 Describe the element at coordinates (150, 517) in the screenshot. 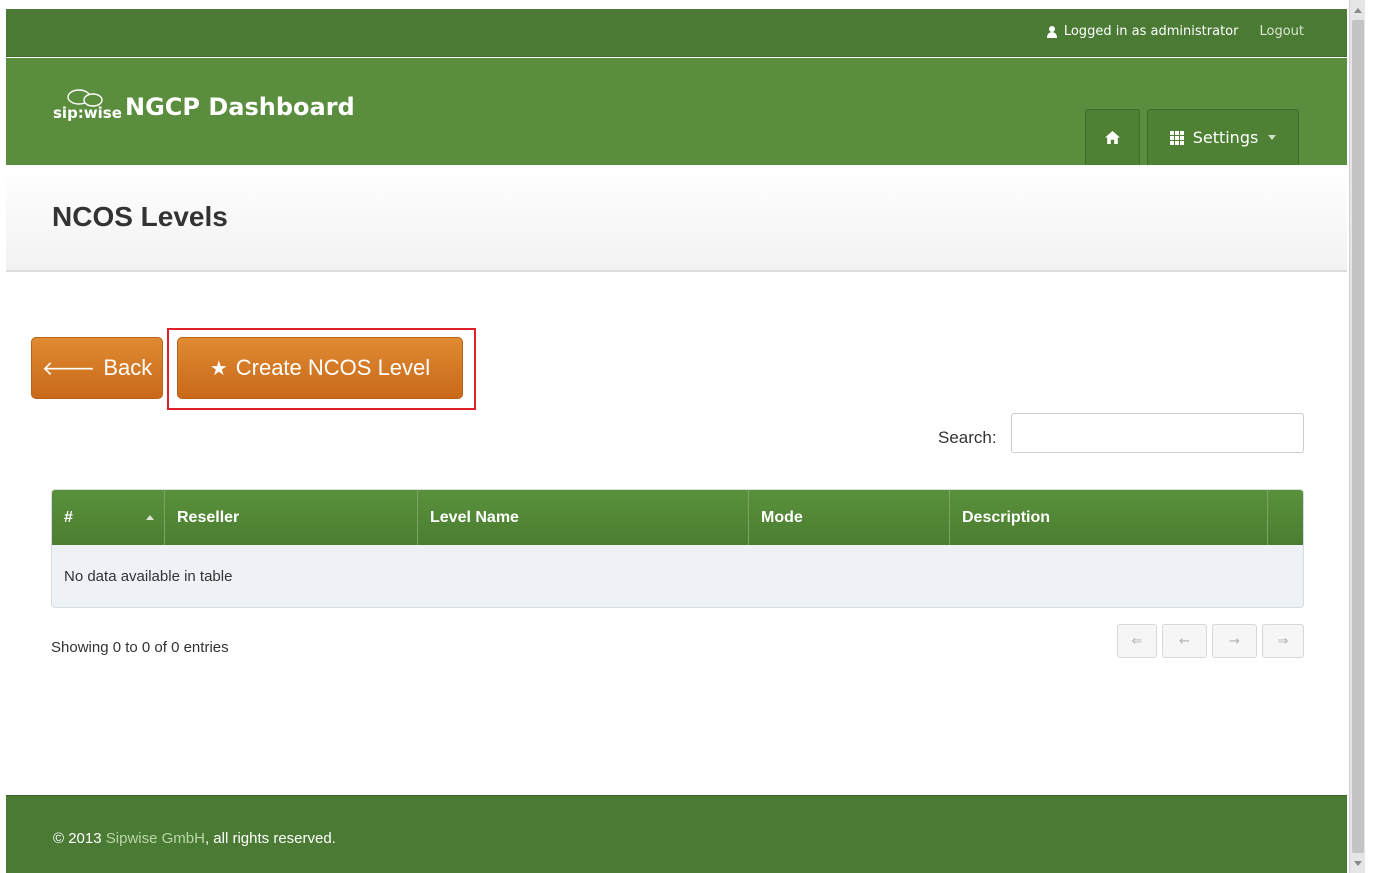

I see `sort-asc-icon` at that location.